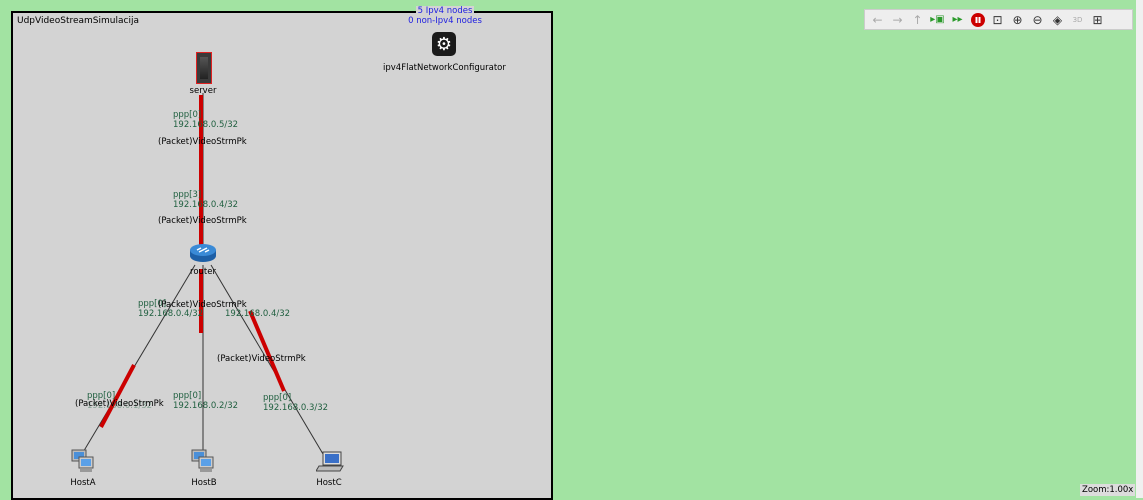  I want to click on gear-icon: ⚙, so click(444, 44).